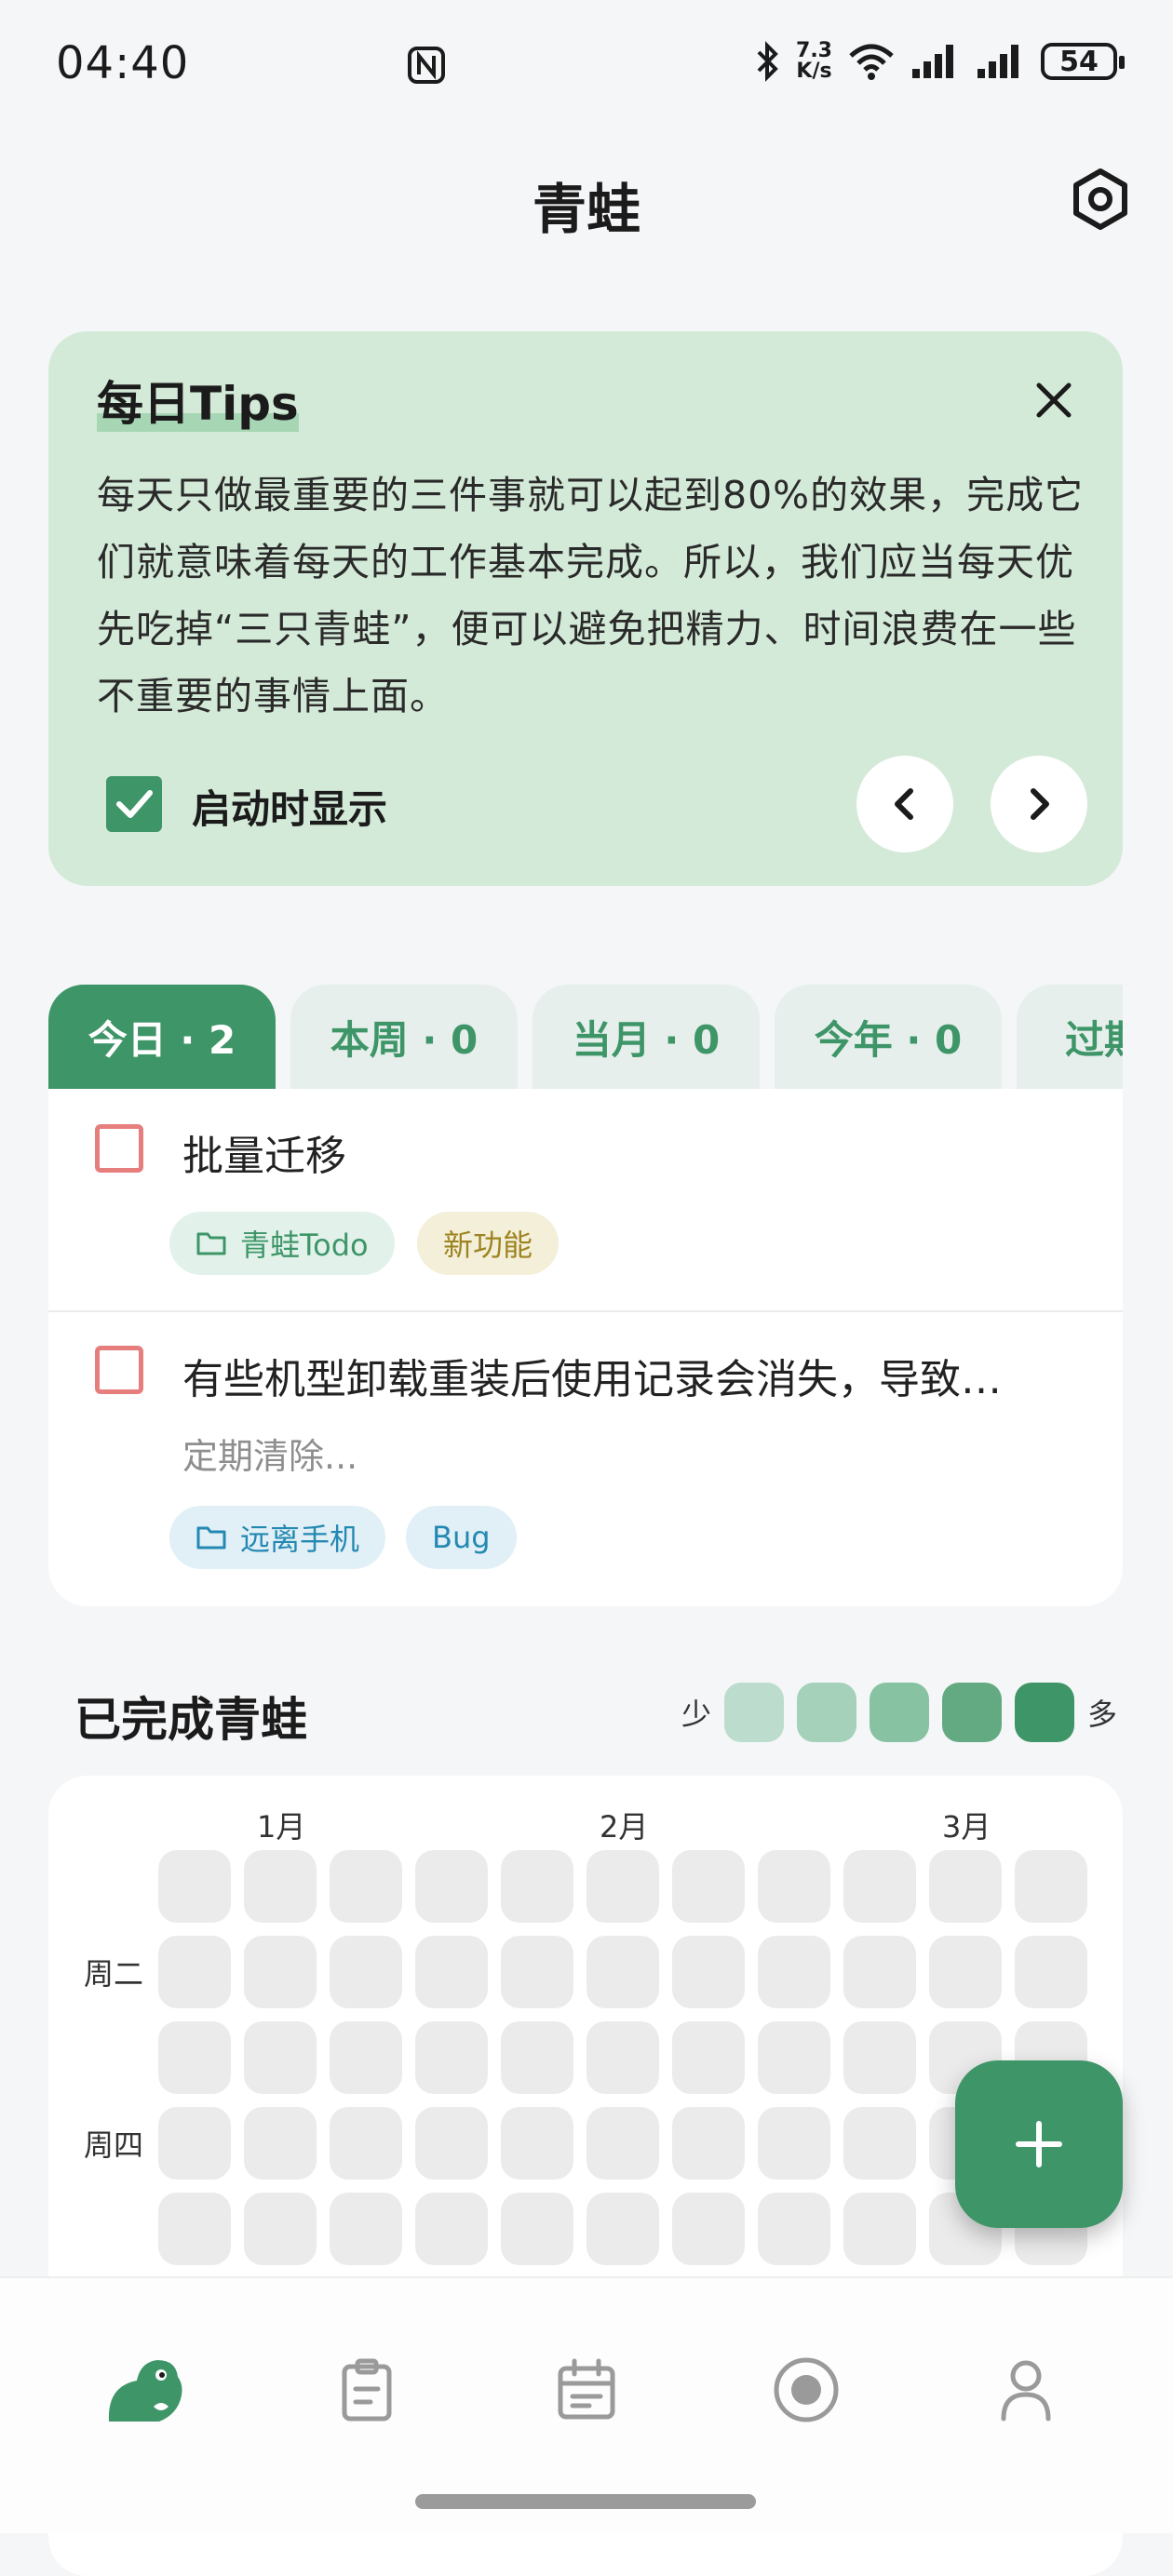 The height and width of the screenshot is (2576, 1173). What do you see at coordinates (889, 1037) in the screenshot?
I see `tab-year: 今年 · 0` at bounding box center [889, 1037].